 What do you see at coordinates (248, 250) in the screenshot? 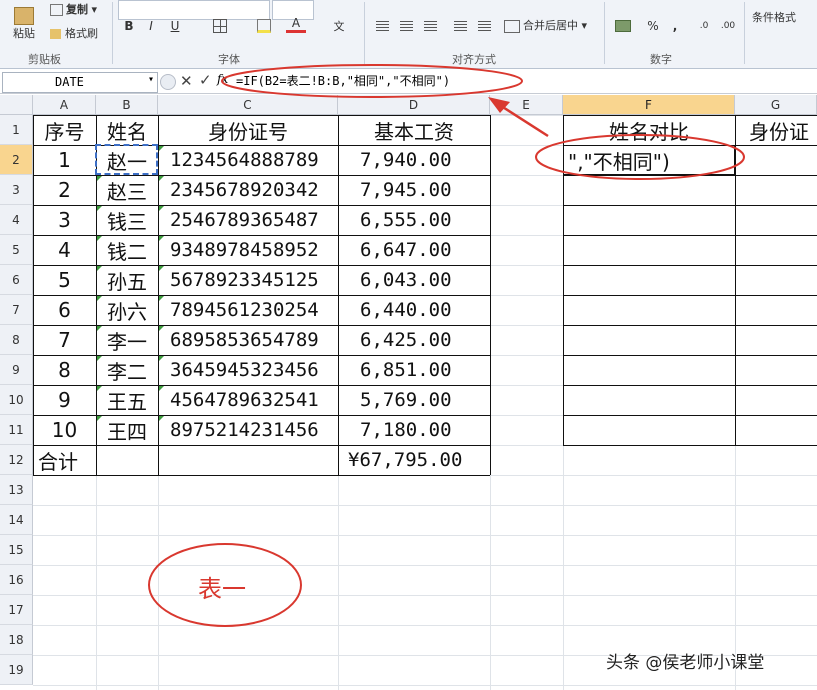
I see `cell-id: 9348978458952` at bounding box center [248, 250].